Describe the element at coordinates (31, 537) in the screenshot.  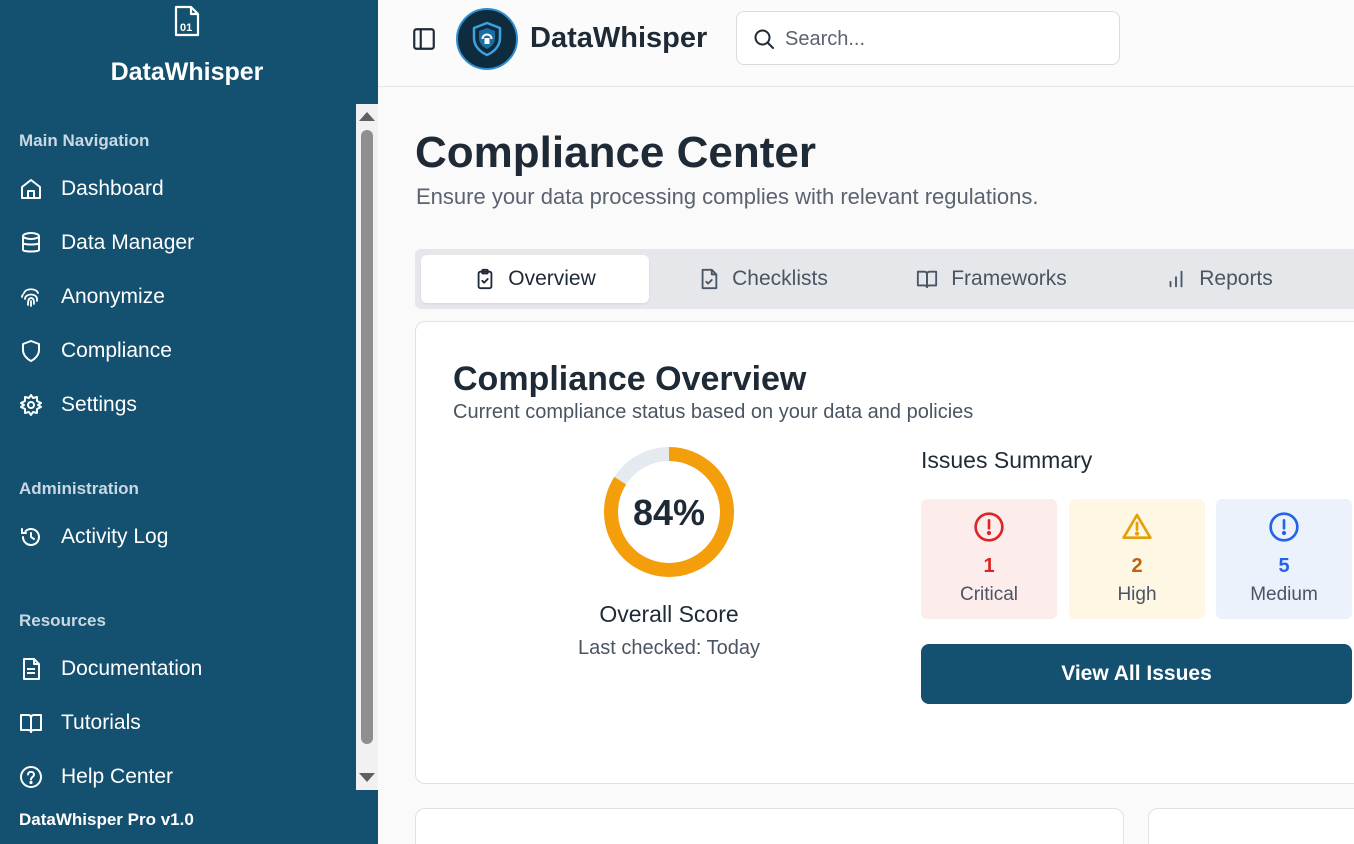
I see `history-icon` at that location.